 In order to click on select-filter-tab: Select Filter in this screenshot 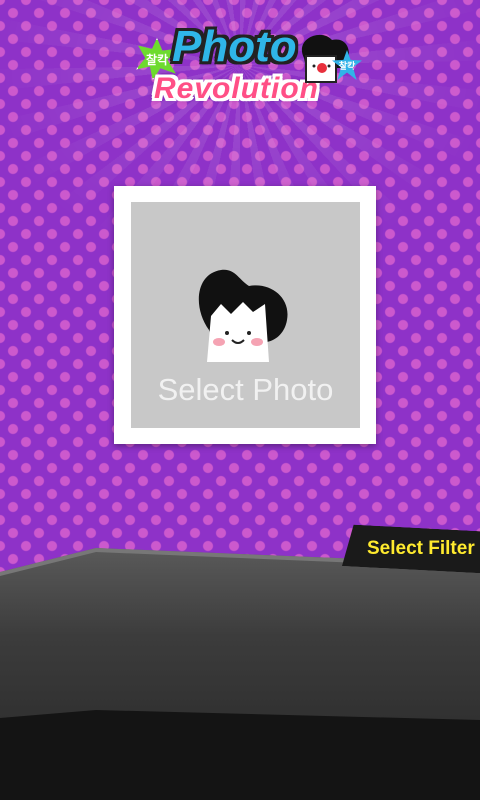, I will do `click(411, 549)`.